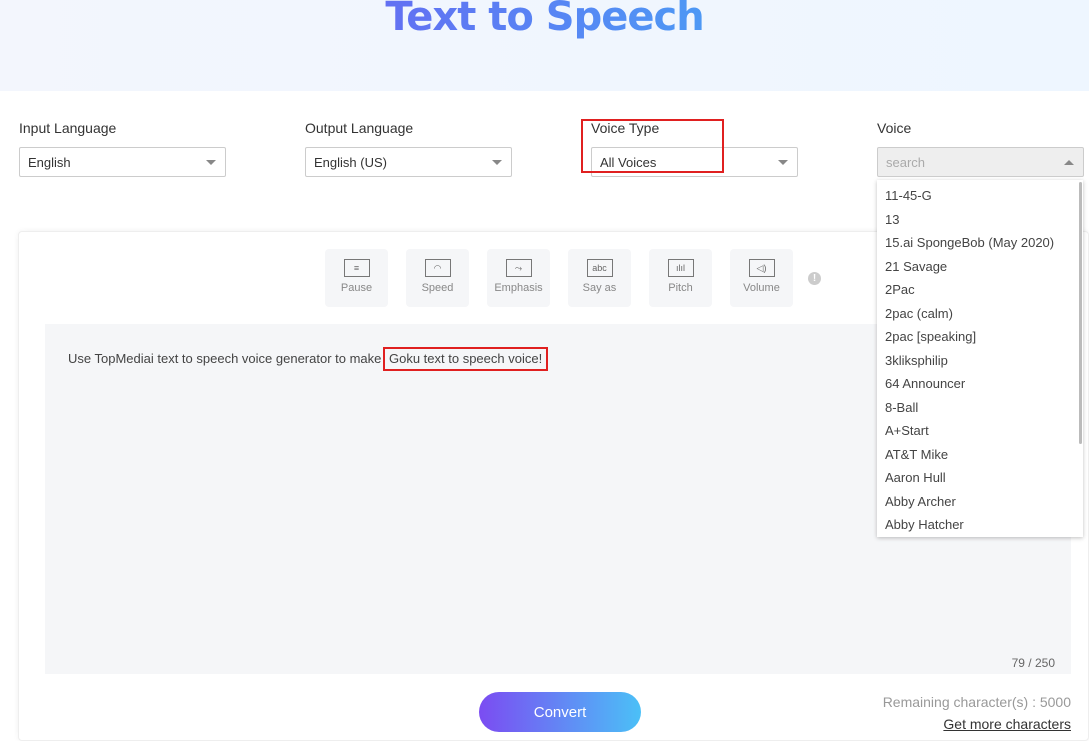  What do you see at coordinates (980, 384) in the screenshot?
I see `voice-option: 64 Announcer` at bounding box center [980, 384].